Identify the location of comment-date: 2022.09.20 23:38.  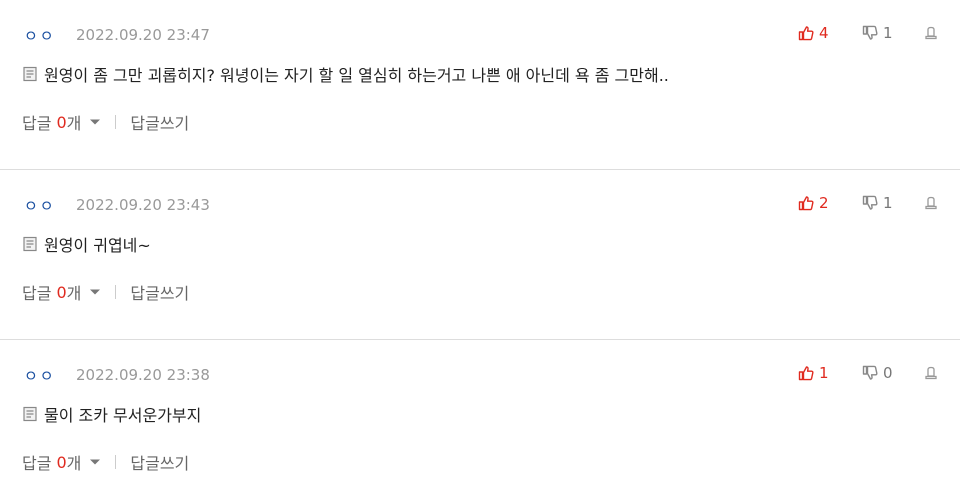
(143, 375).